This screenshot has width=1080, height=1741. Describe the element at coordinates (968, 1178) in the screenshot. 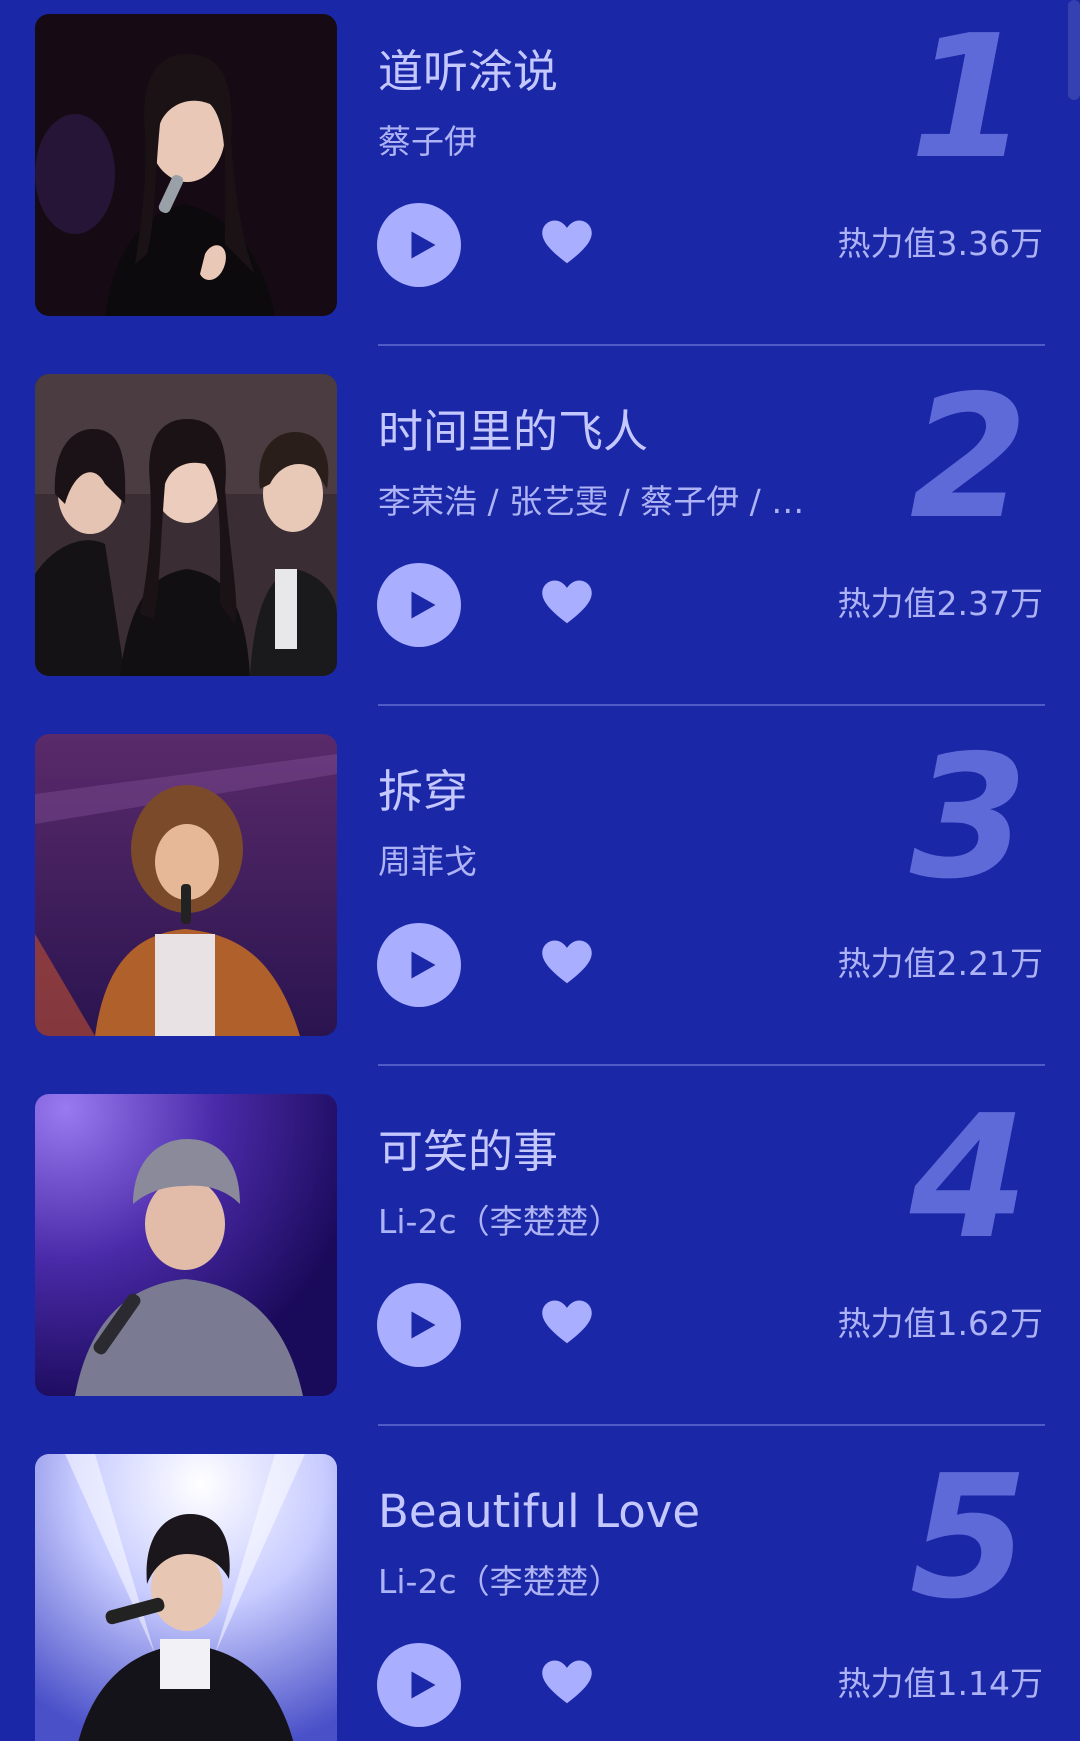

I see `rank-number: 4` at that location.